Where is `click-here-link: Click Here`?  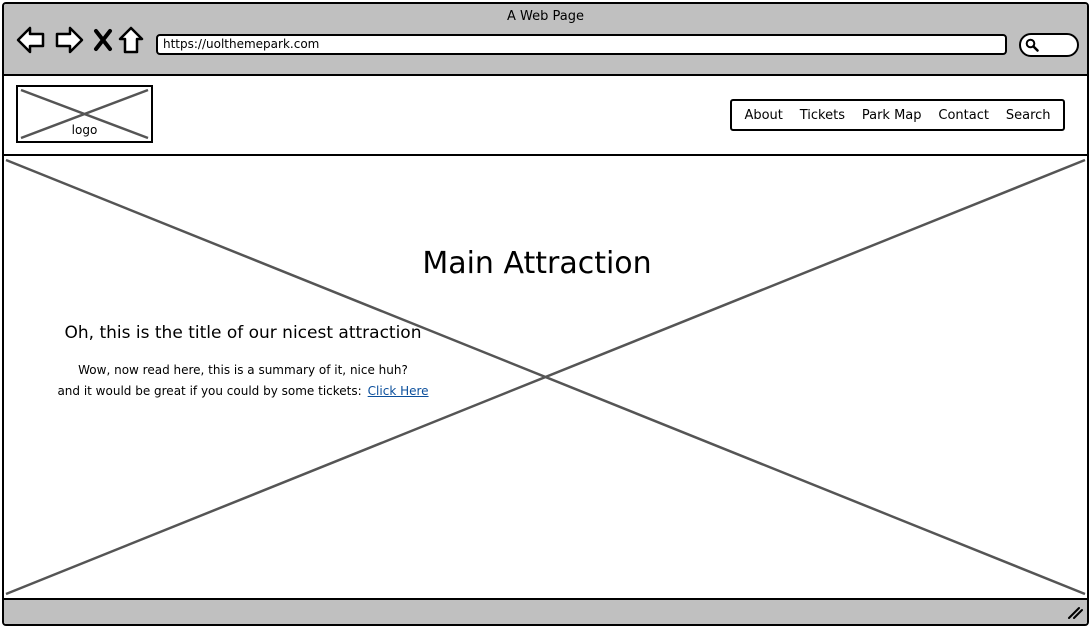 click-here-link: Click Here is located at coordinates (398, 391).